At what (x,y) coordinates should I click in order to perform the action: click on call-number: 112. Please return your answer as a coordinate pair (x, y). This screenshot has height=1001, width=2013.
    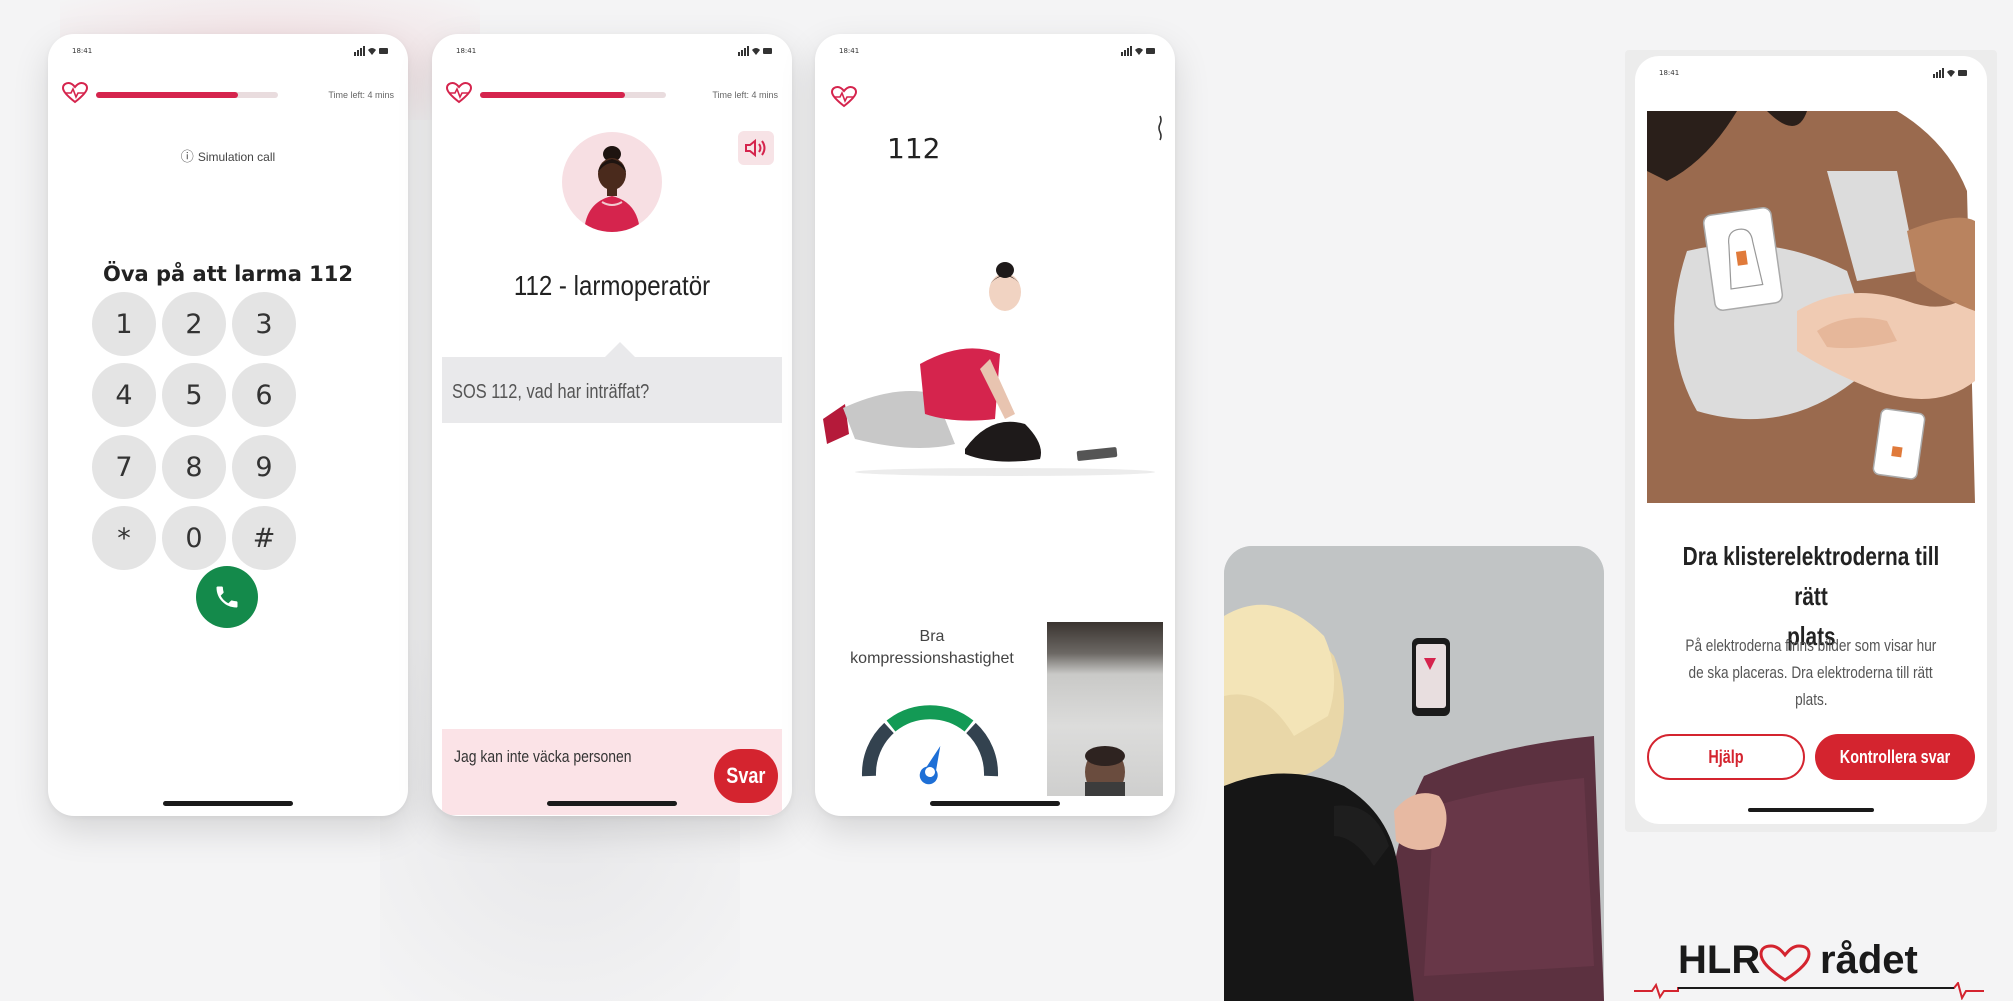
    Looking at the image, I should click on (914, 148).